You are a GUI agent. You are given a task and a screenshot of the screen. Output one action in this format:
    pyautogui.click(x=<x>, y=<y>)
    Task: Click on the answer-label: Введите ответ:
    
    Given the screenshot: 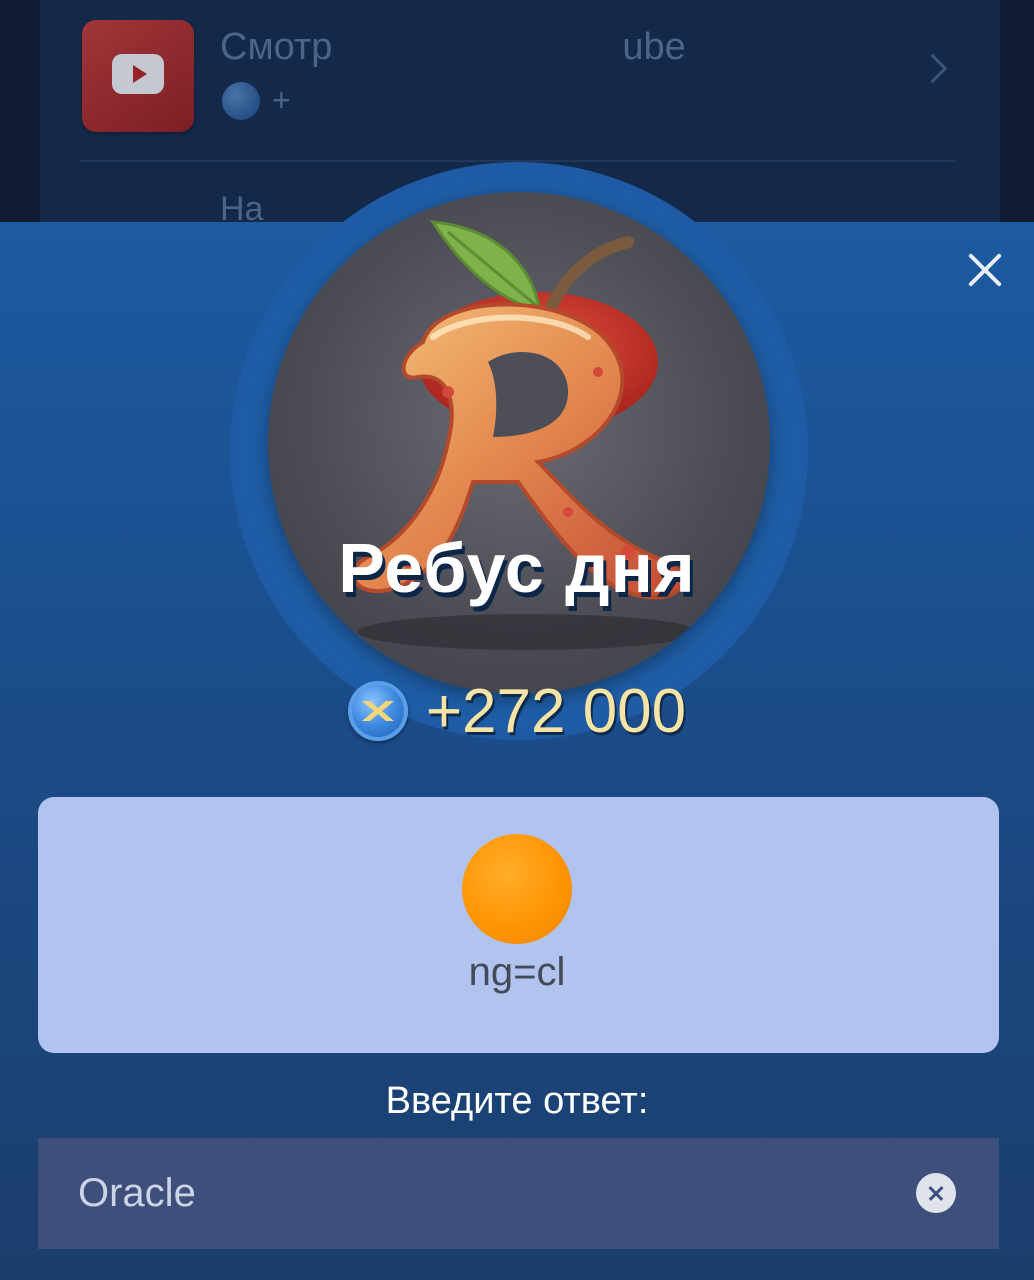 What is the action you would take?
    pyautogui.click(x=517, y=1101)
    